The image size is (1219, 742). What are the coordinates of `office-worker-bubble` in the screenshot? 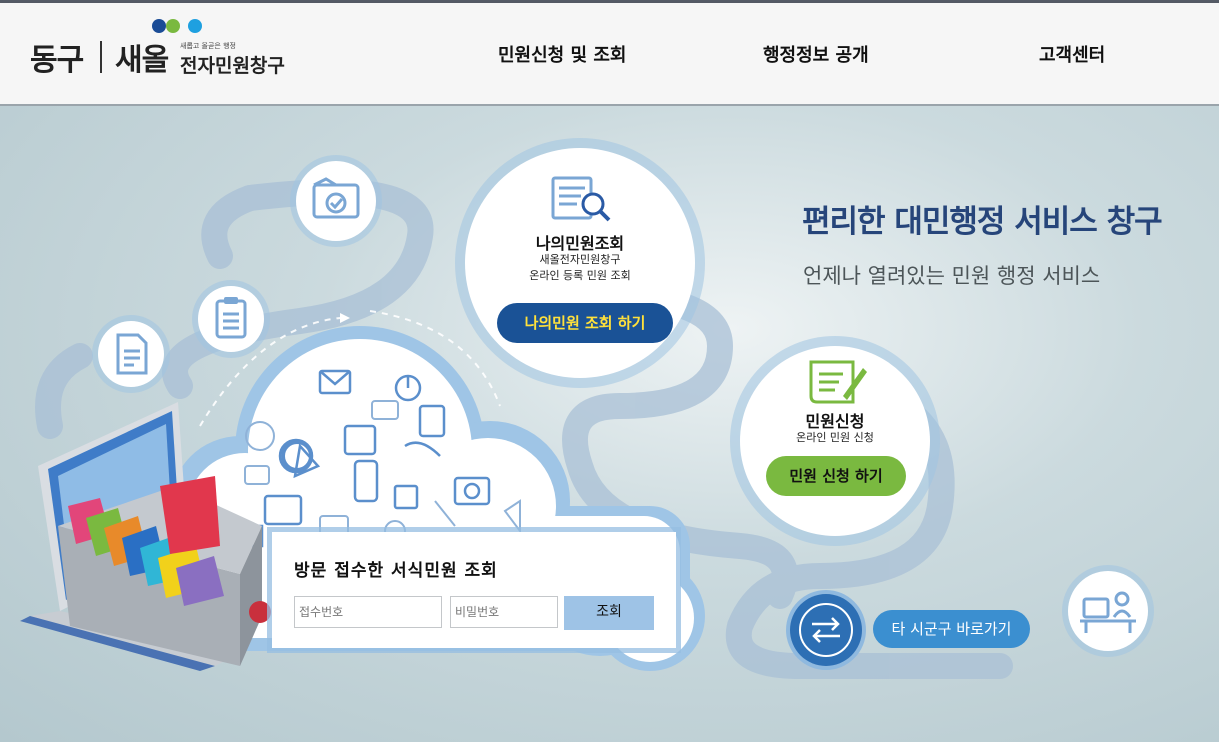 It's located at (1108, 611).